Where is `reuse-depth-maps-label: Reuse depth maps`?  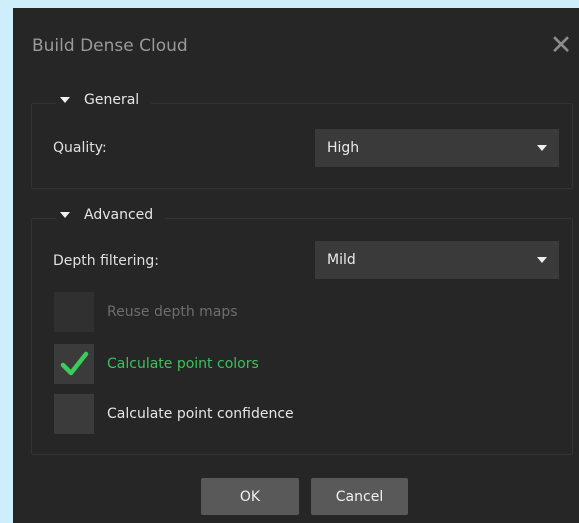
reuse-depth-maps-label: Reuse depth maps is located at coordinates (172, 312).